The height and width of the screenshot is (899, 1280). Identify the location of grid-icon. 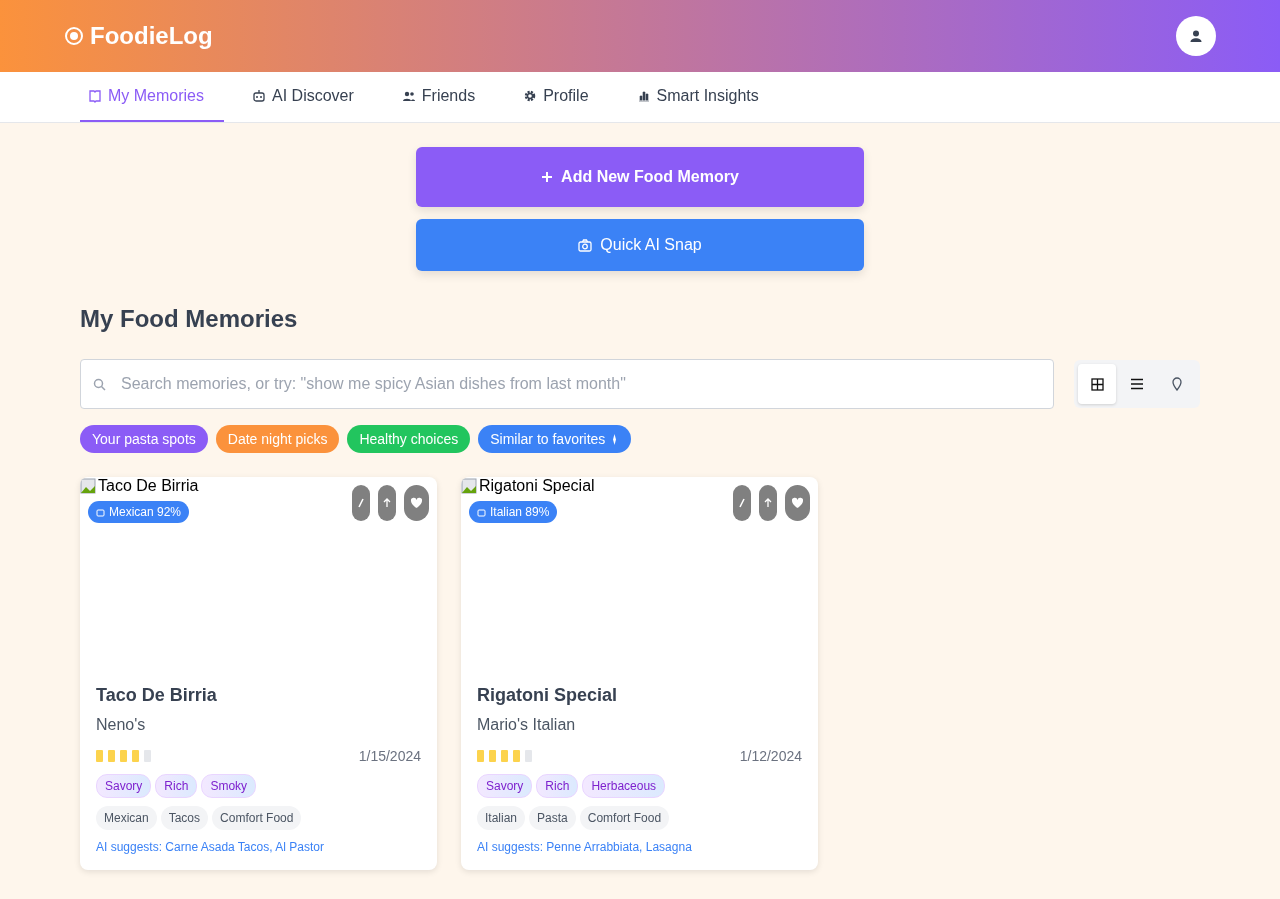
(1097, 384).